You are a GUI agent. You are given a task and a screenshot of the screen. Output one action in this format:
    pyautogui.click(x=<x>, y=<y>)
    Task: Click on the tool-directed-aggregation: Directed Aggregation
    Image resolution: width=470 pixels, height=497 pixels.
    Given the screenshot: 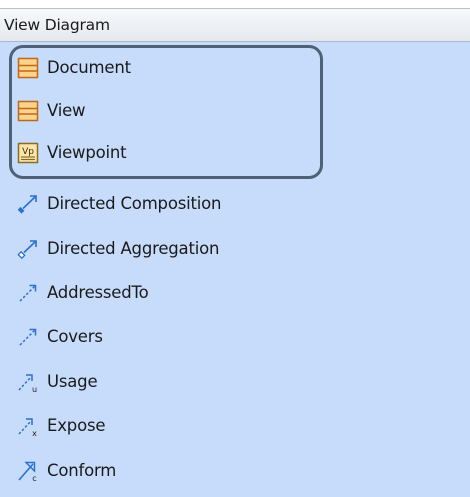 What is the action you would take?
    pyautogui.click(x=118, y=249)
    